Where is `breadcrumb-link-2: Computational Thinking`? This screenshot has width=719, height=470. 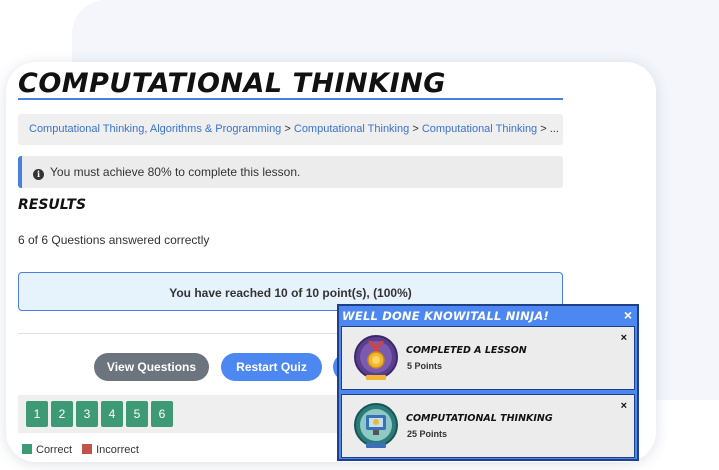 breadcrumb-link-2: Computational Thinking is located at coordinates (351, 129).